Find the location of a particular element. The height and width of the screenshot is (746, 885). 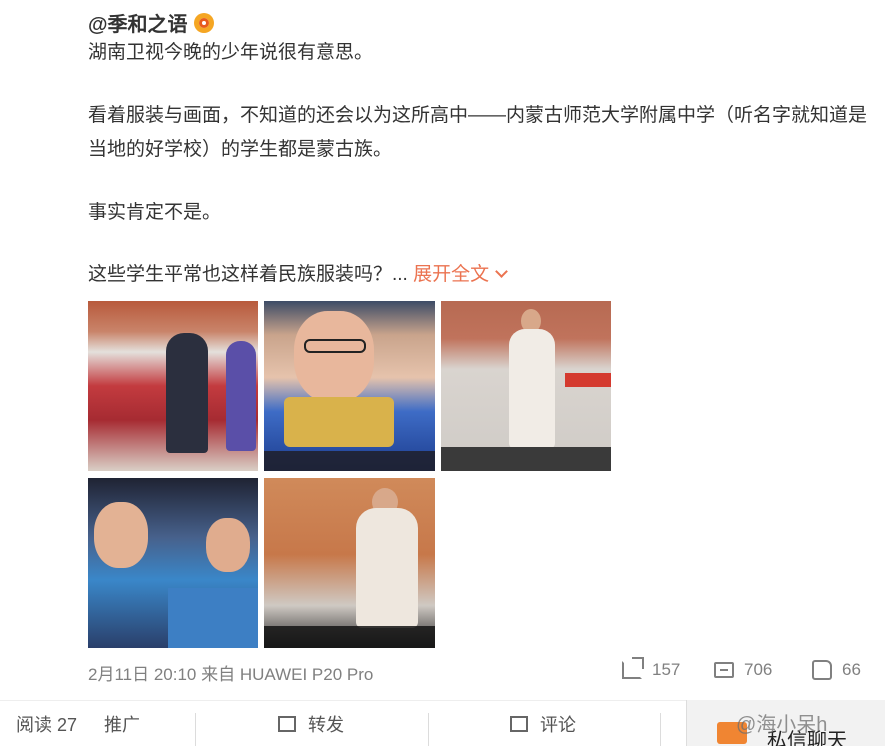

expand-label: 展开全文 is located at coordinates (451, 274).